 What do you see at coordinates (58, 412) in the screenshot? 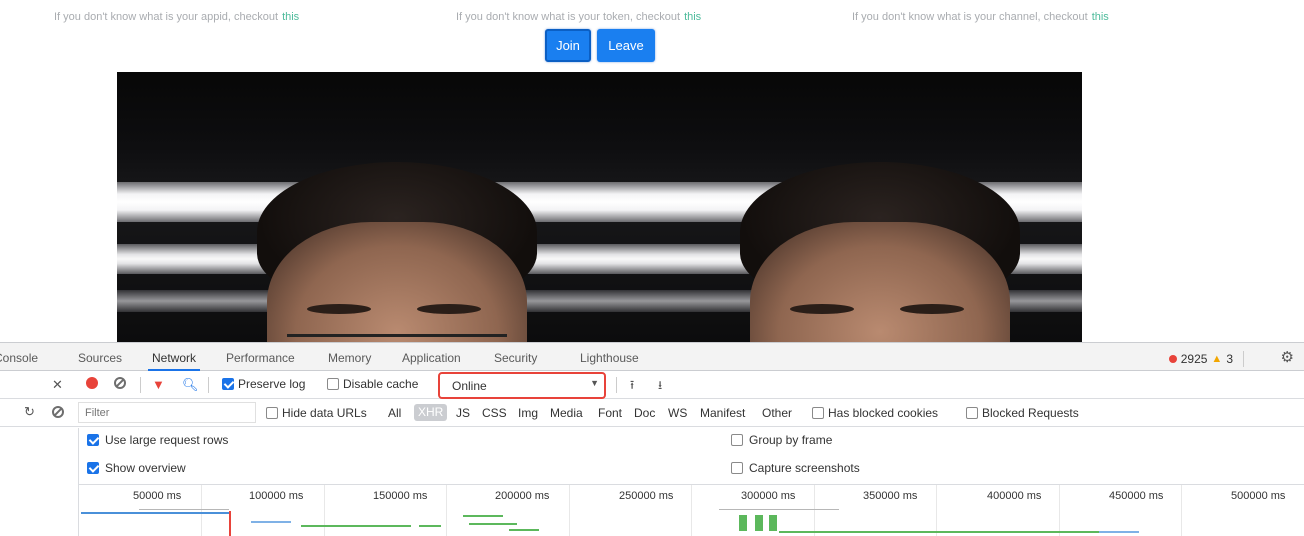
I see `block-icon` at bounding box center [58, 412].